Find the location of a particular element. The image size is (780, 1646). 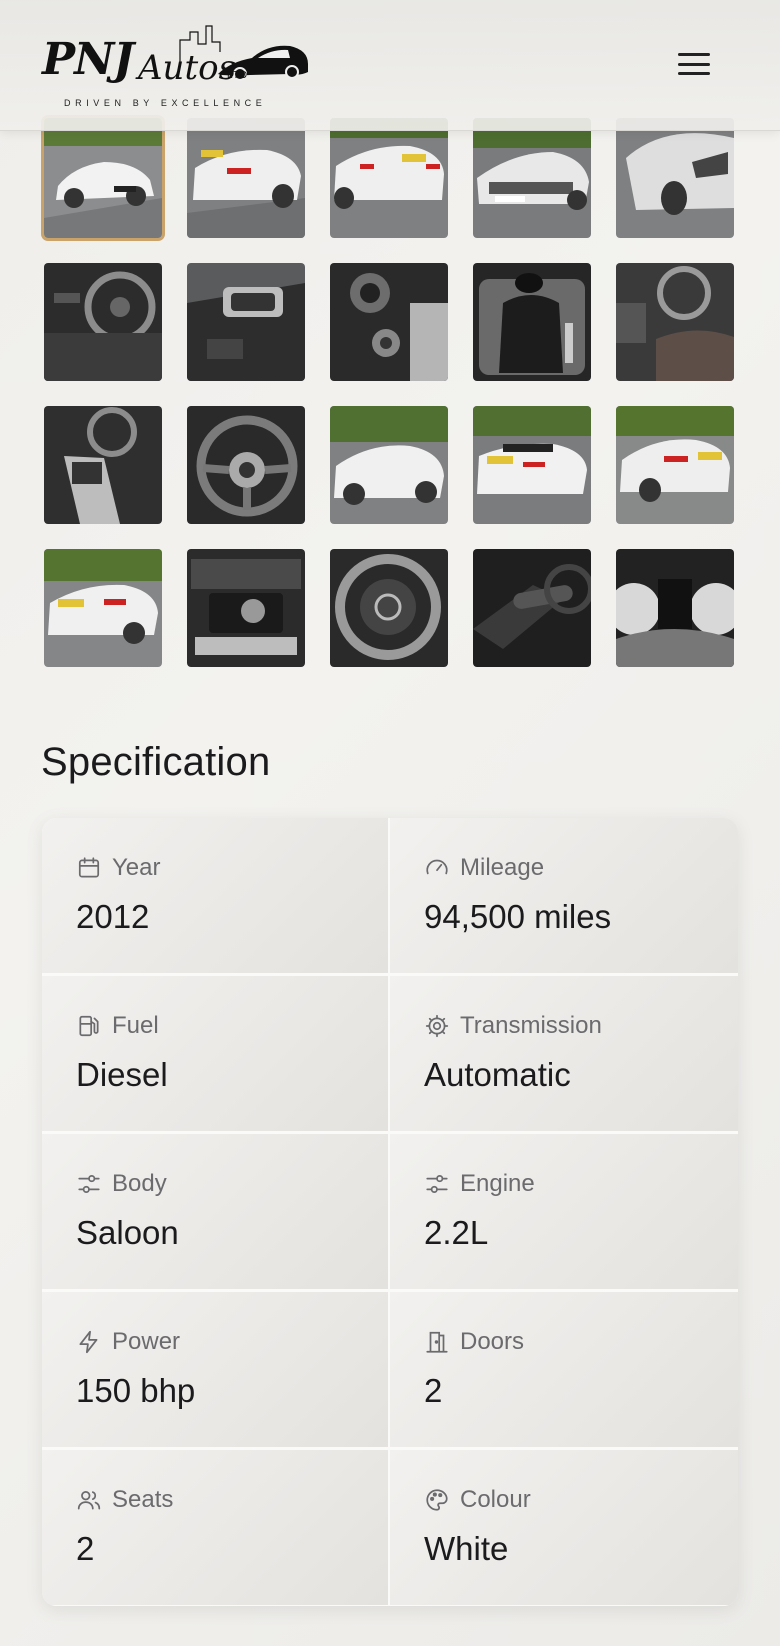

gauge-icon is located at coordinates (437, 867).